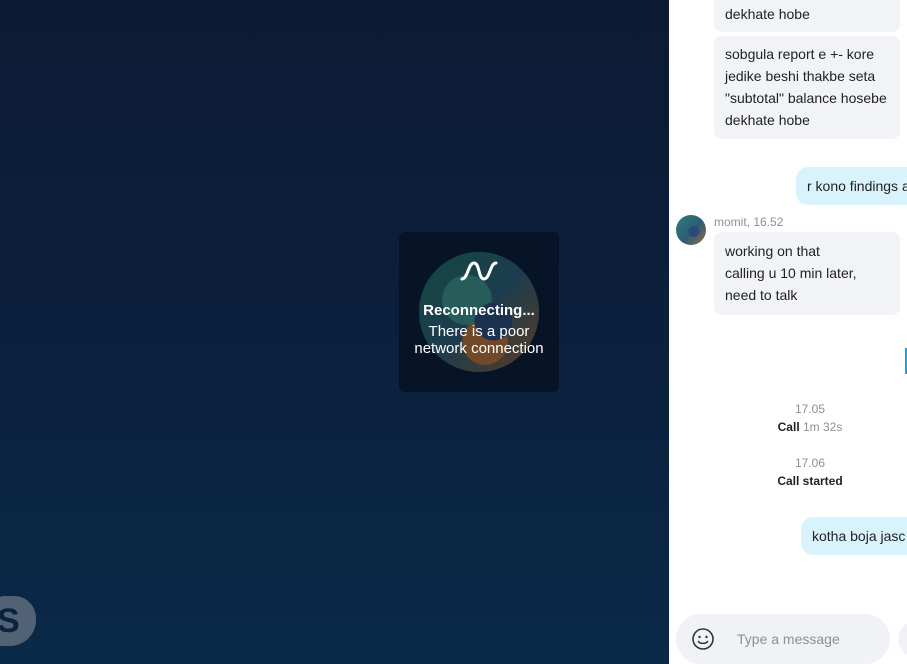 This screenshot has height=664, width=907. Describe the element at coordinates (767, 14) in the screenshot. I see `message-text: dekhate hobe` at that location.